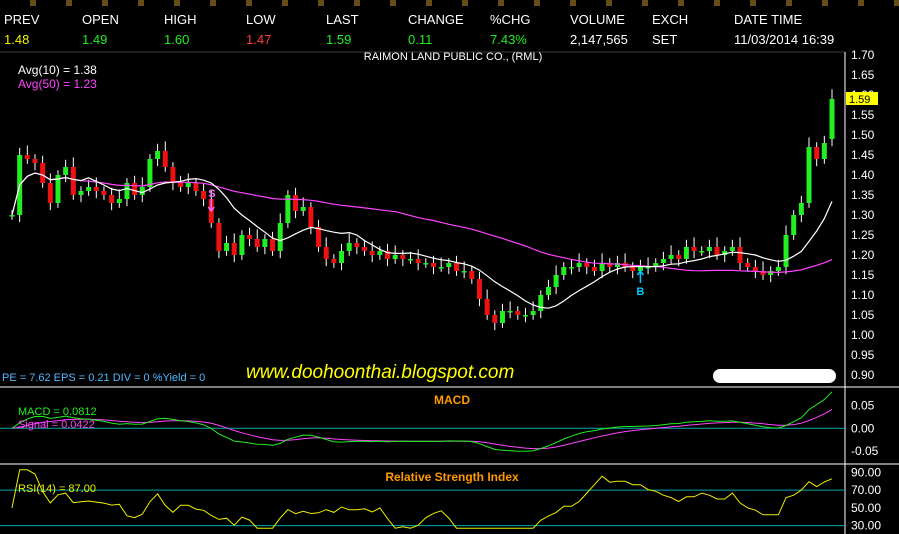 The image size is (899, 534). What do you see at coordinates (866, 508) in the screenshot?
I see `rsi-tick-label: 50.00` at bounding box center [866, 508].